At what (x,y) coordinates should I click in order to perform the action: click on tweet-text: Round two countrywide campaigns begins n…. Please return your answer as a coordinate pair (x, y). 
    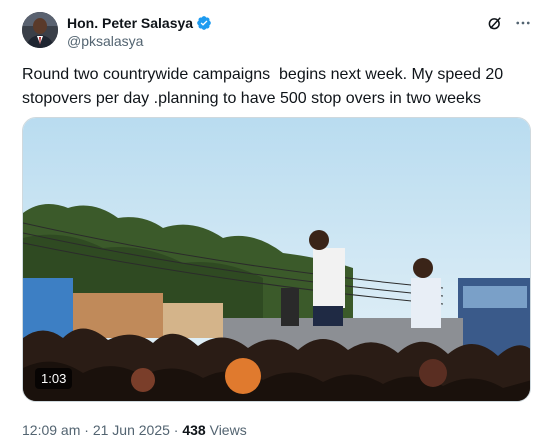
    Looking at the image, I should click on (265, 86).